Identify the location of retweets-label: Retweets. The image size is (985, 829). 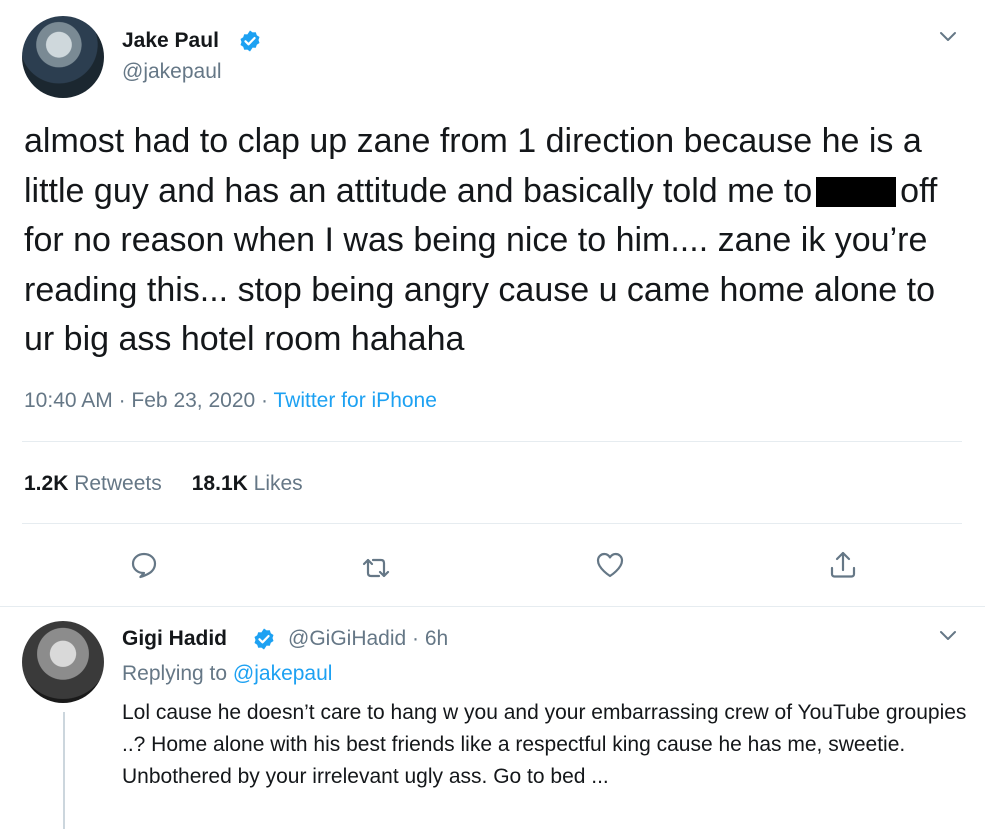
(118, 483).